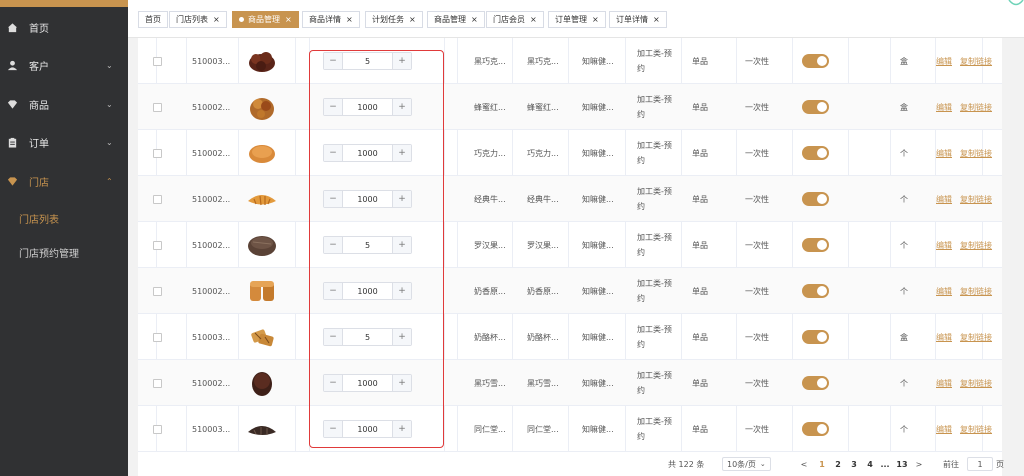 The width and height of the screenshot is (1024, 476). Describe the element at coordinates (64, 65) in the screenshot. I see `sidebar-item-customers: 客户 ⌄` at that location.